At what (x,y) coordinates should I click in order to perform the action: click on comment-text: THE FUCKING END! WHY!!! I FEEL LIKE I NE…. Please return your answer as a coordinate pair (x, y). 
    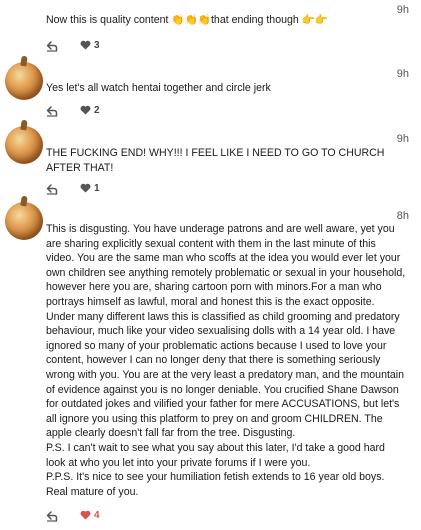
    Looking at the image, I should click on (216, 160).